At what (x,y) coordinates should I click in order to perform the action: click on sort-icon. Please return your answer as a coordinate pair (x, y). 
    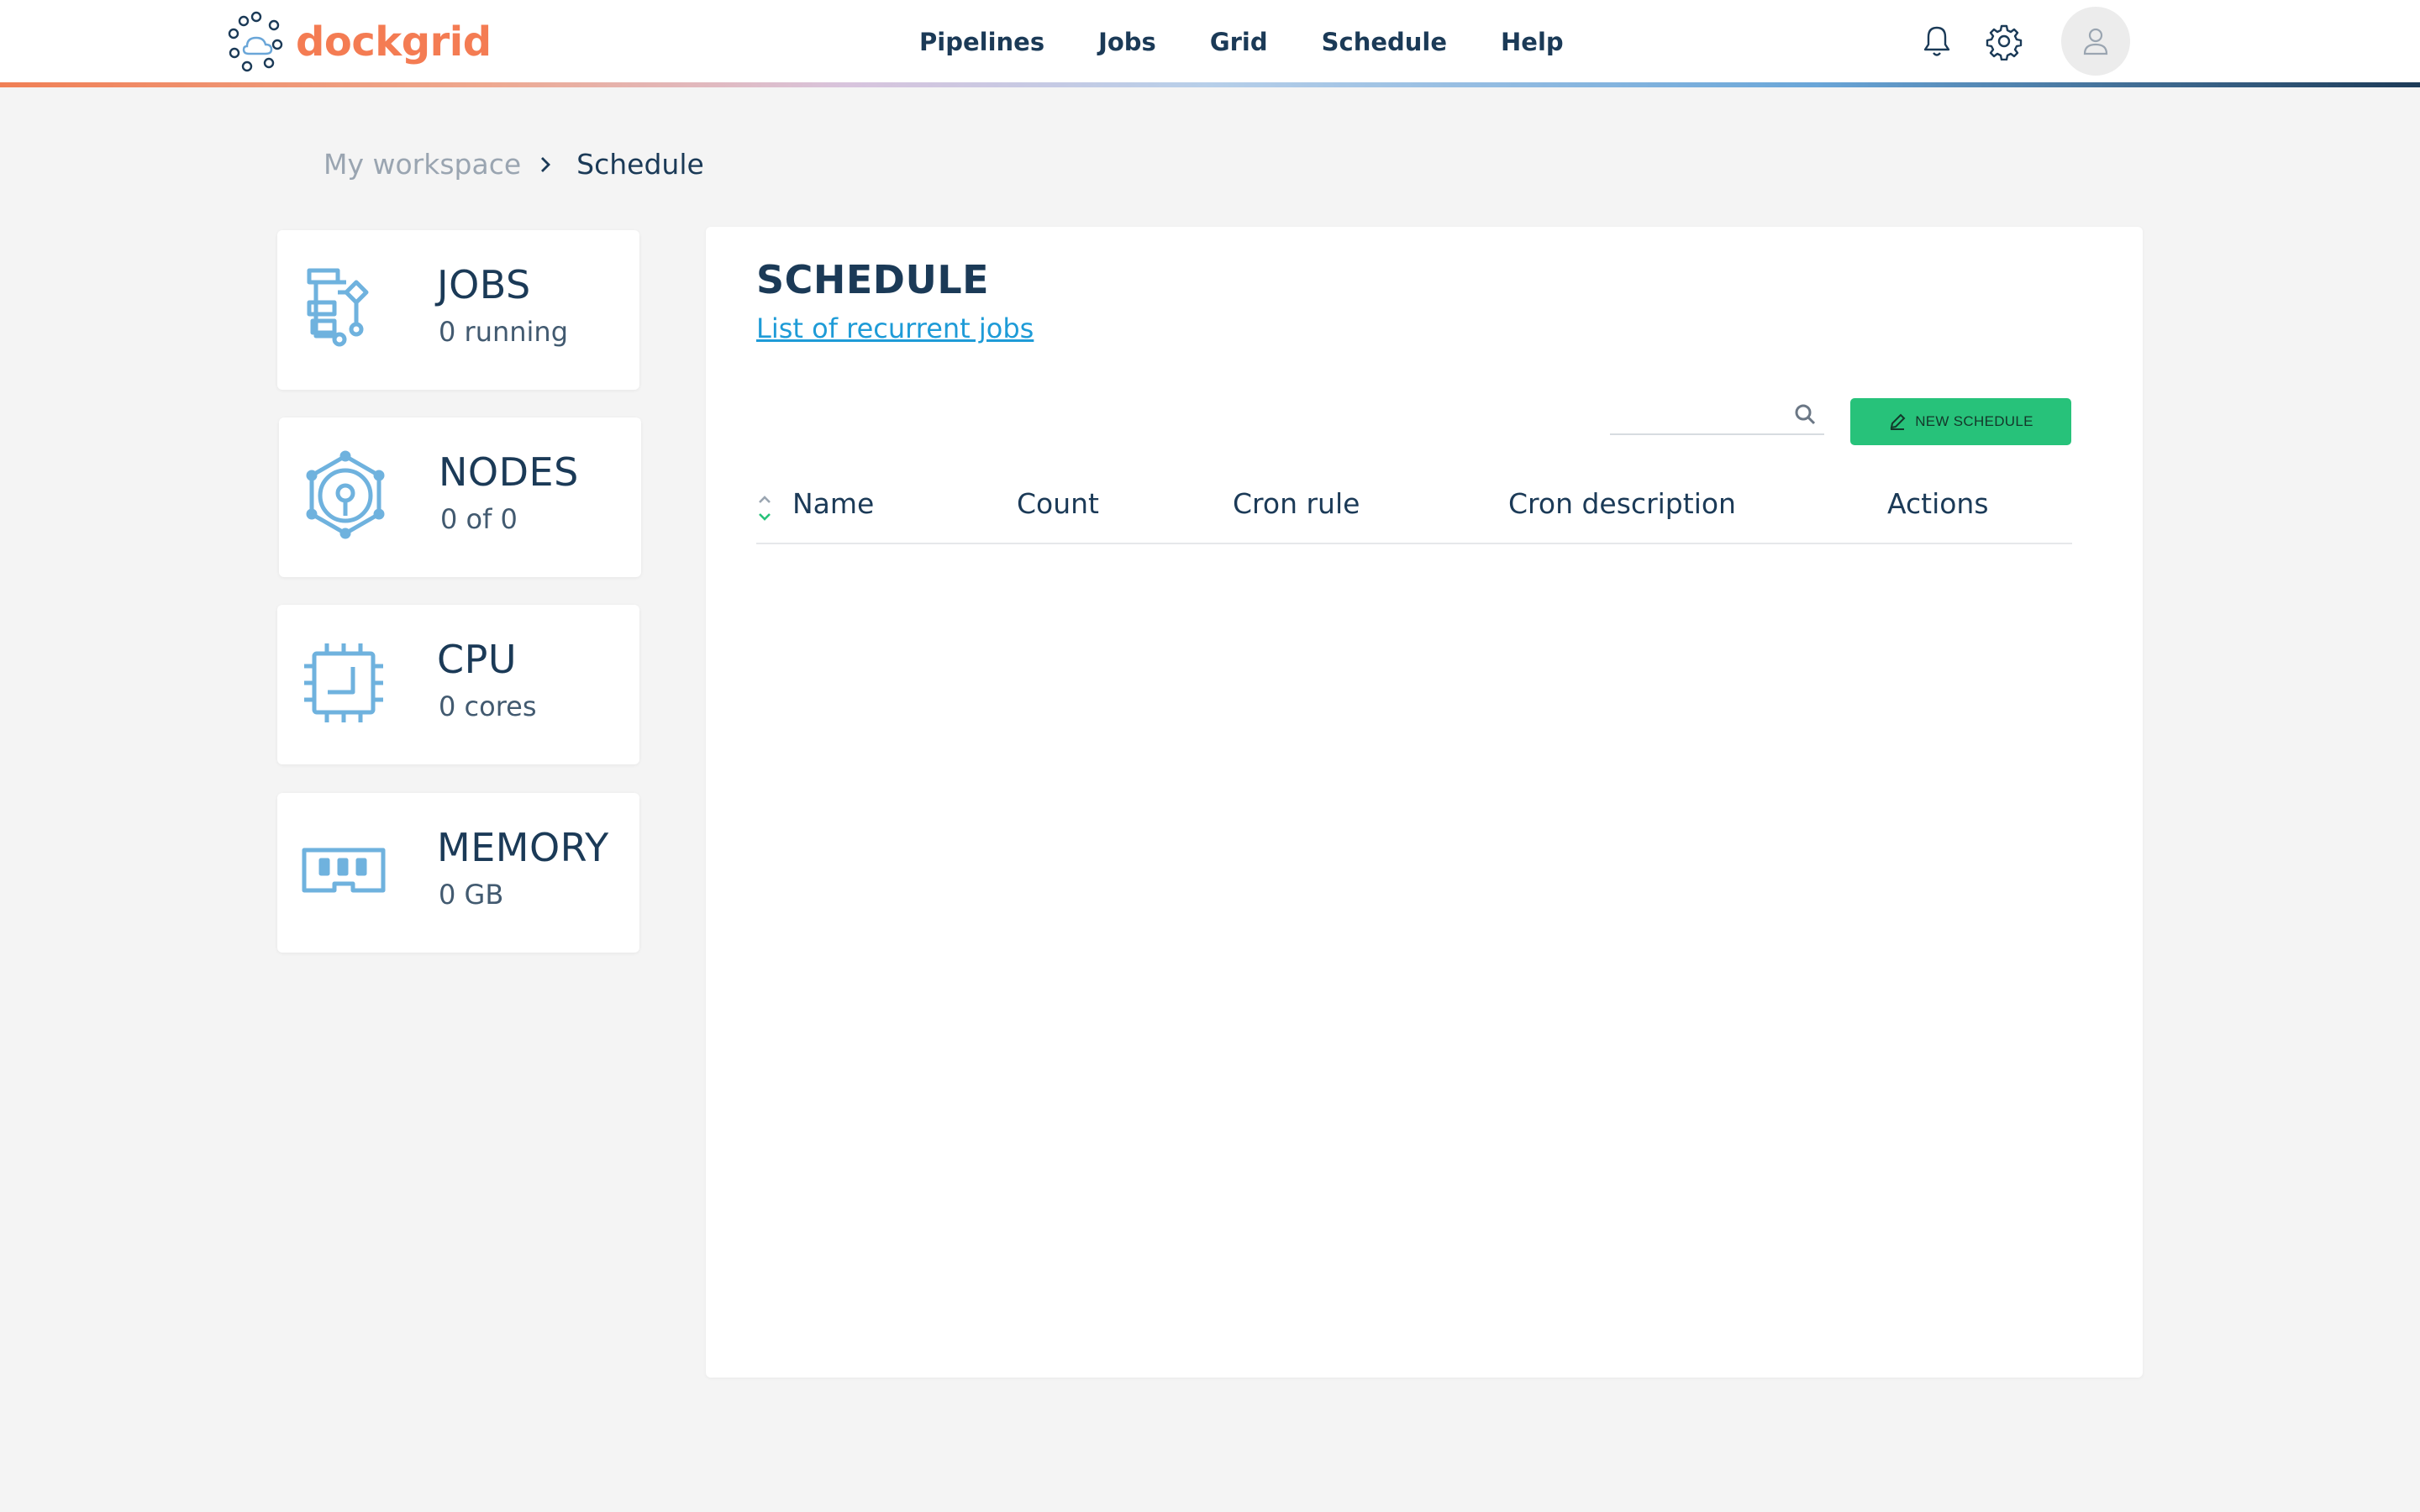
    Looking at the image, I should click on (764, 508).